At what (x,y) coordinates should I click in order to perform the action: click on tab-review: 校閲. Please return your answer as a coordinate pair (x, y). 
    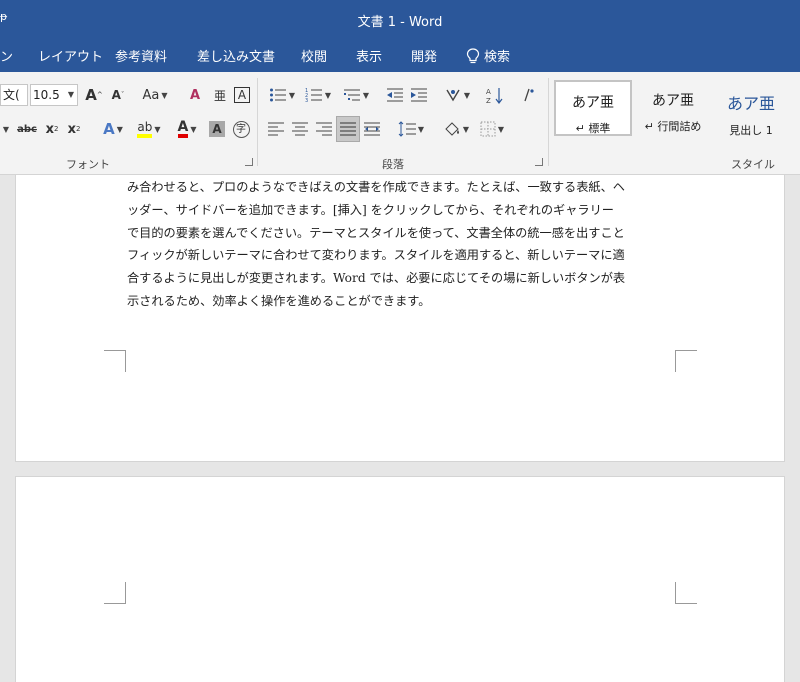
    Looking at the image, I should click on (314, 55).